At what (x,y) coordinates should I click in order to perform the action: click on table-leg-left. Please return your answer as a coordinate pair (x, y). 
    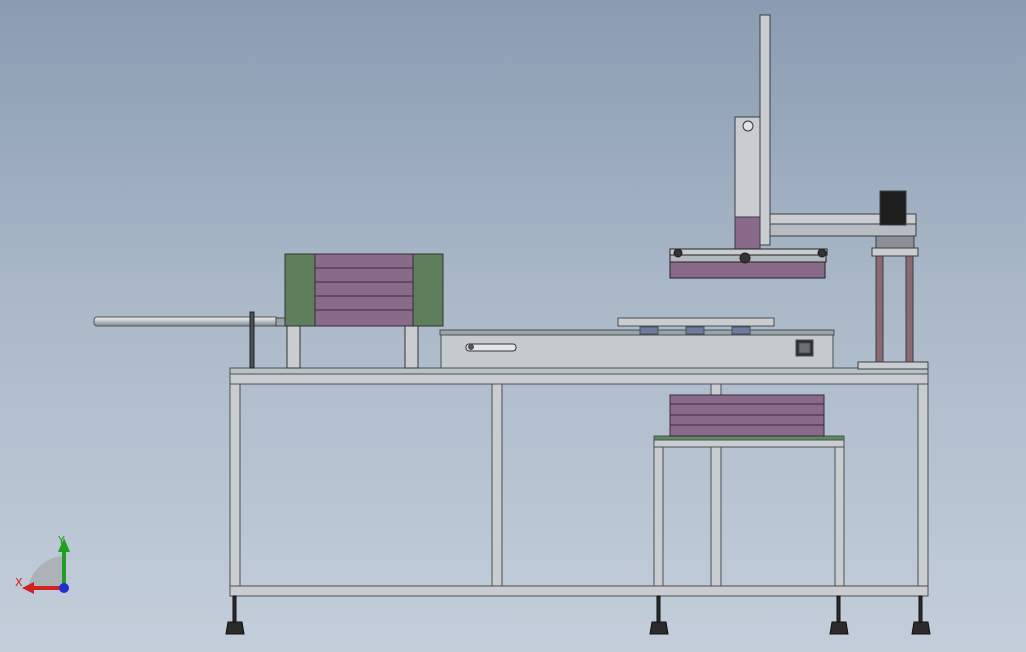
    Looking at the image, I should click on (235, 490).